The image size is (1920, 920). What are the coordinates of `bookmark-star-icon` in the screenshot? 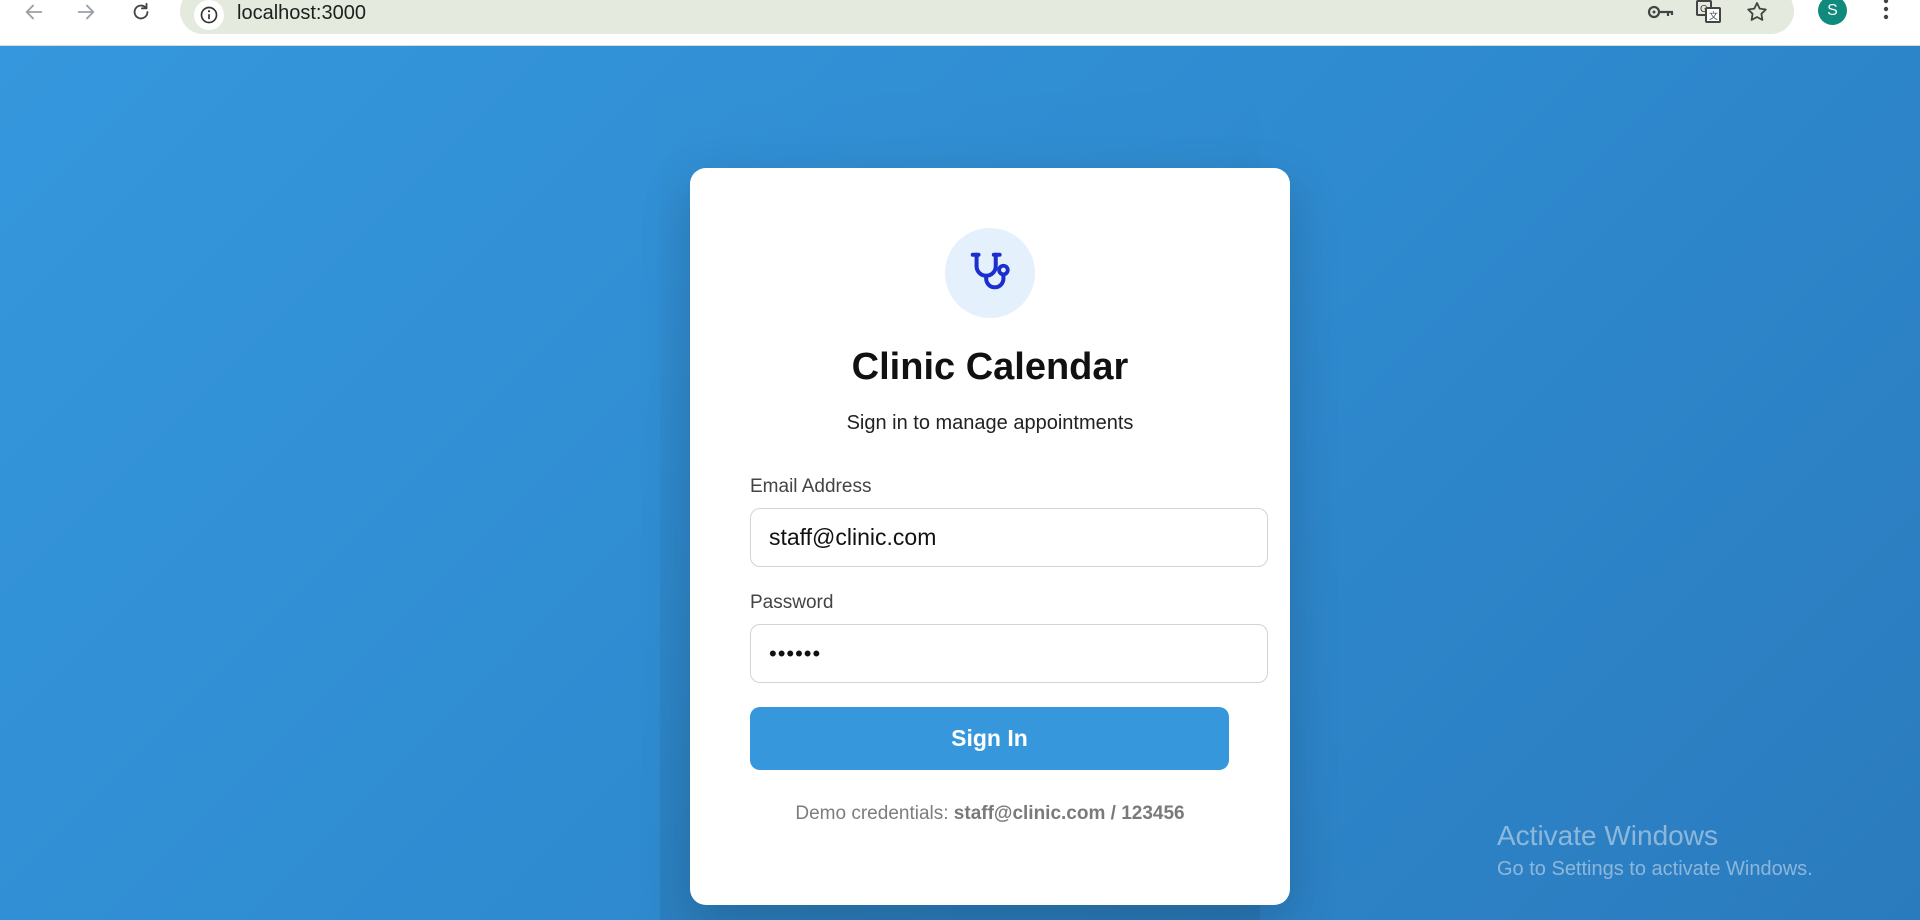 It's located at (1757, 12).